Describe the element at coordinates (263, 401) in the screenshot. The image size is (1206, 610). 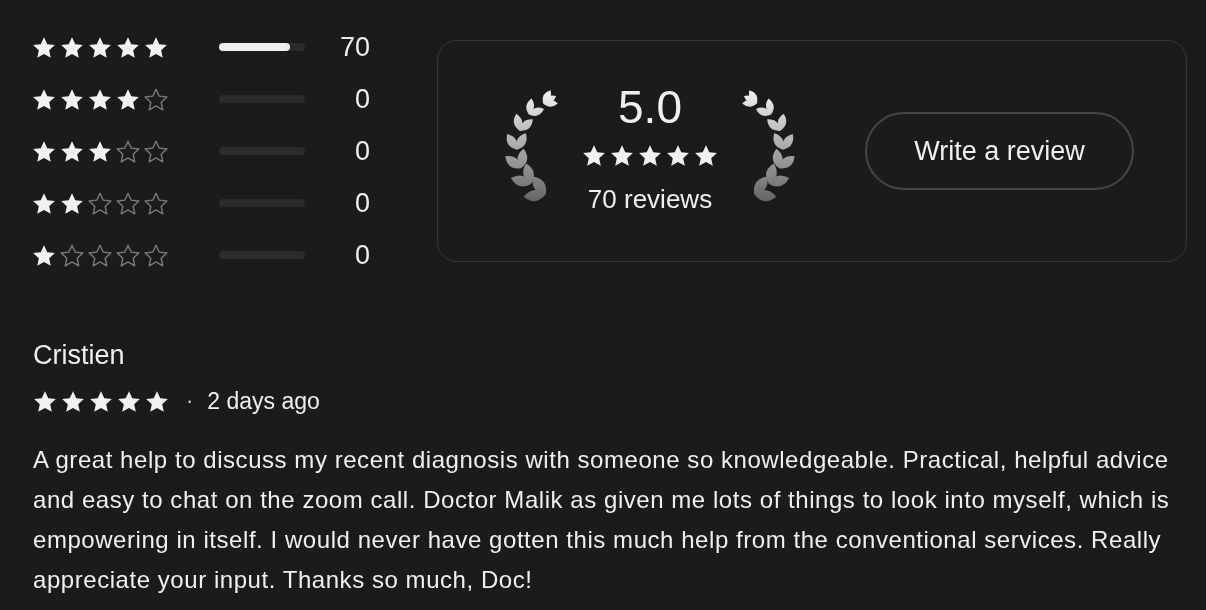
I see `review-date: 2 days ago` at that location.